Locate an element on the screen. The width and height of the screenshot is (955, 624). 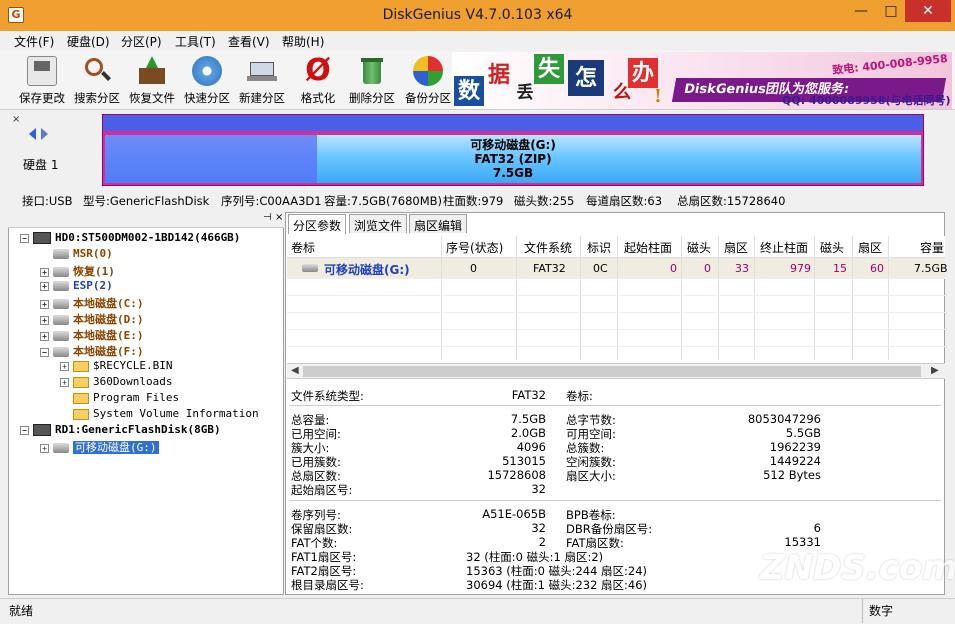
tree-node-label: 本地磁盘(E:) is located at coordinates (108, 335).